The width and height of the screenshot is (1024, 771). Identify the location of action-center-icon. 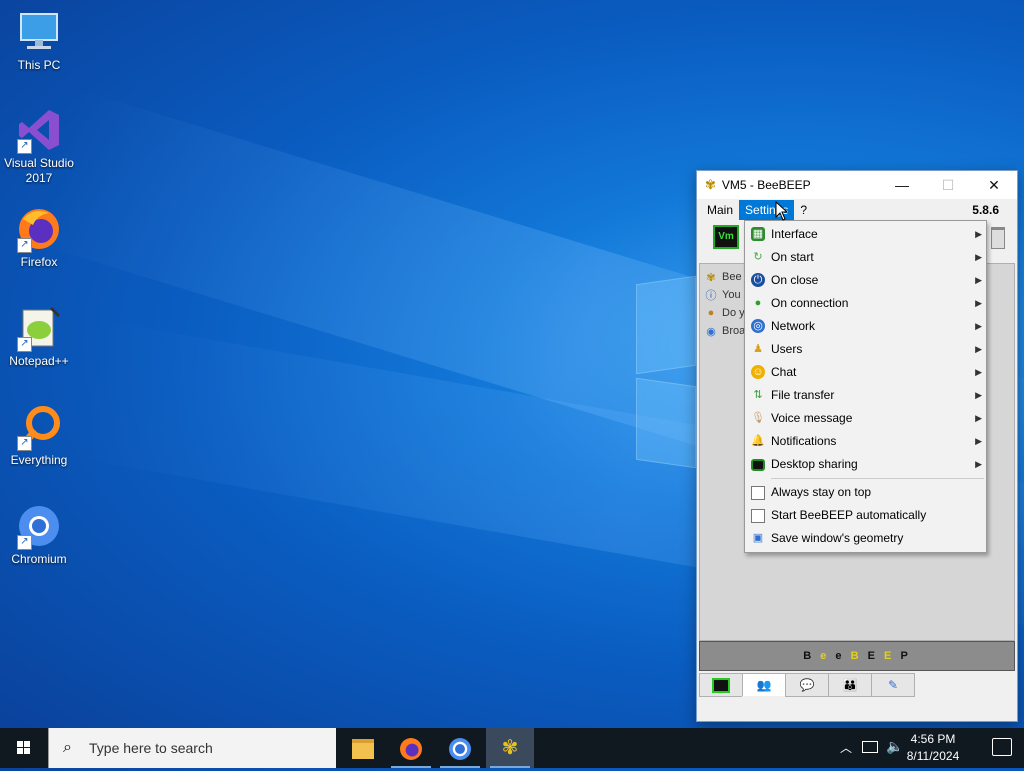
(1002, 747).